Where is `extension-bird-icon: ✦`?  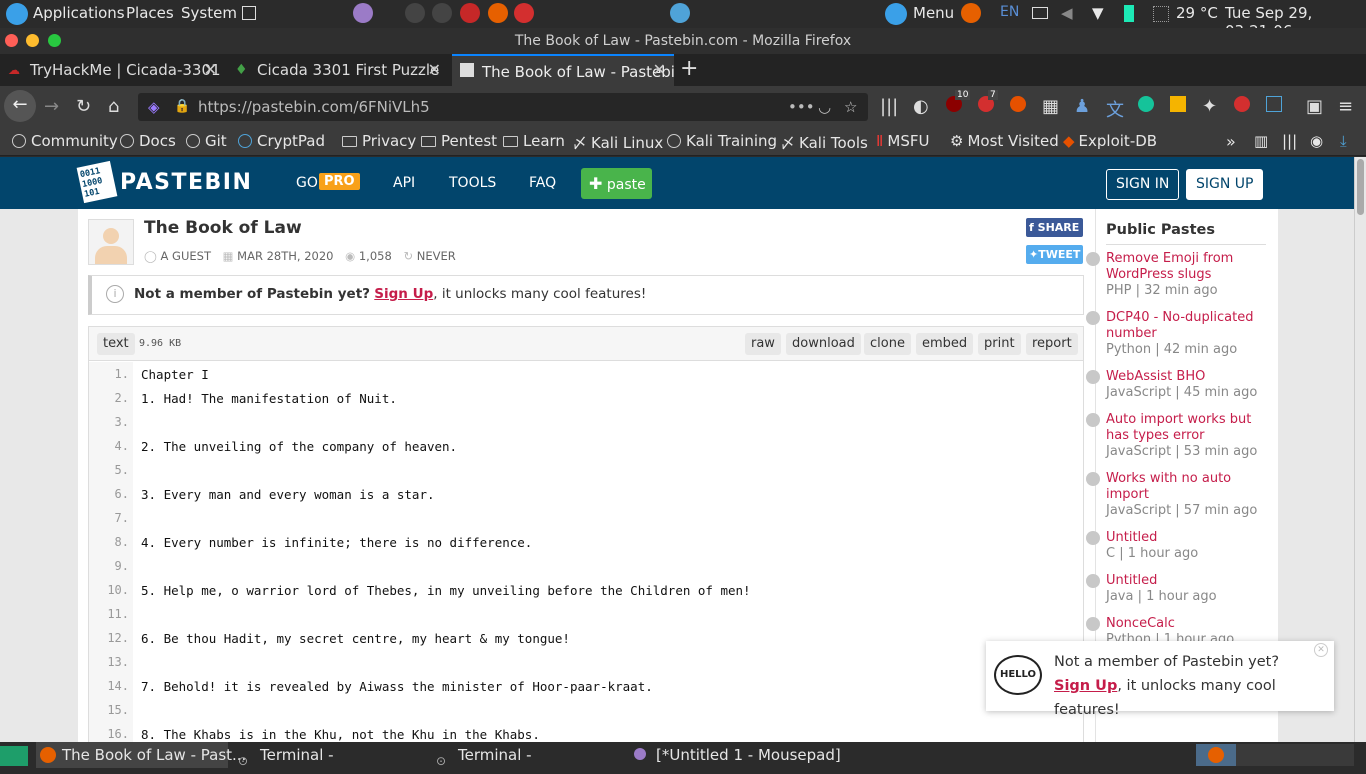
extension-bird-icon: ✦ is located at coordinates (1209, 106).